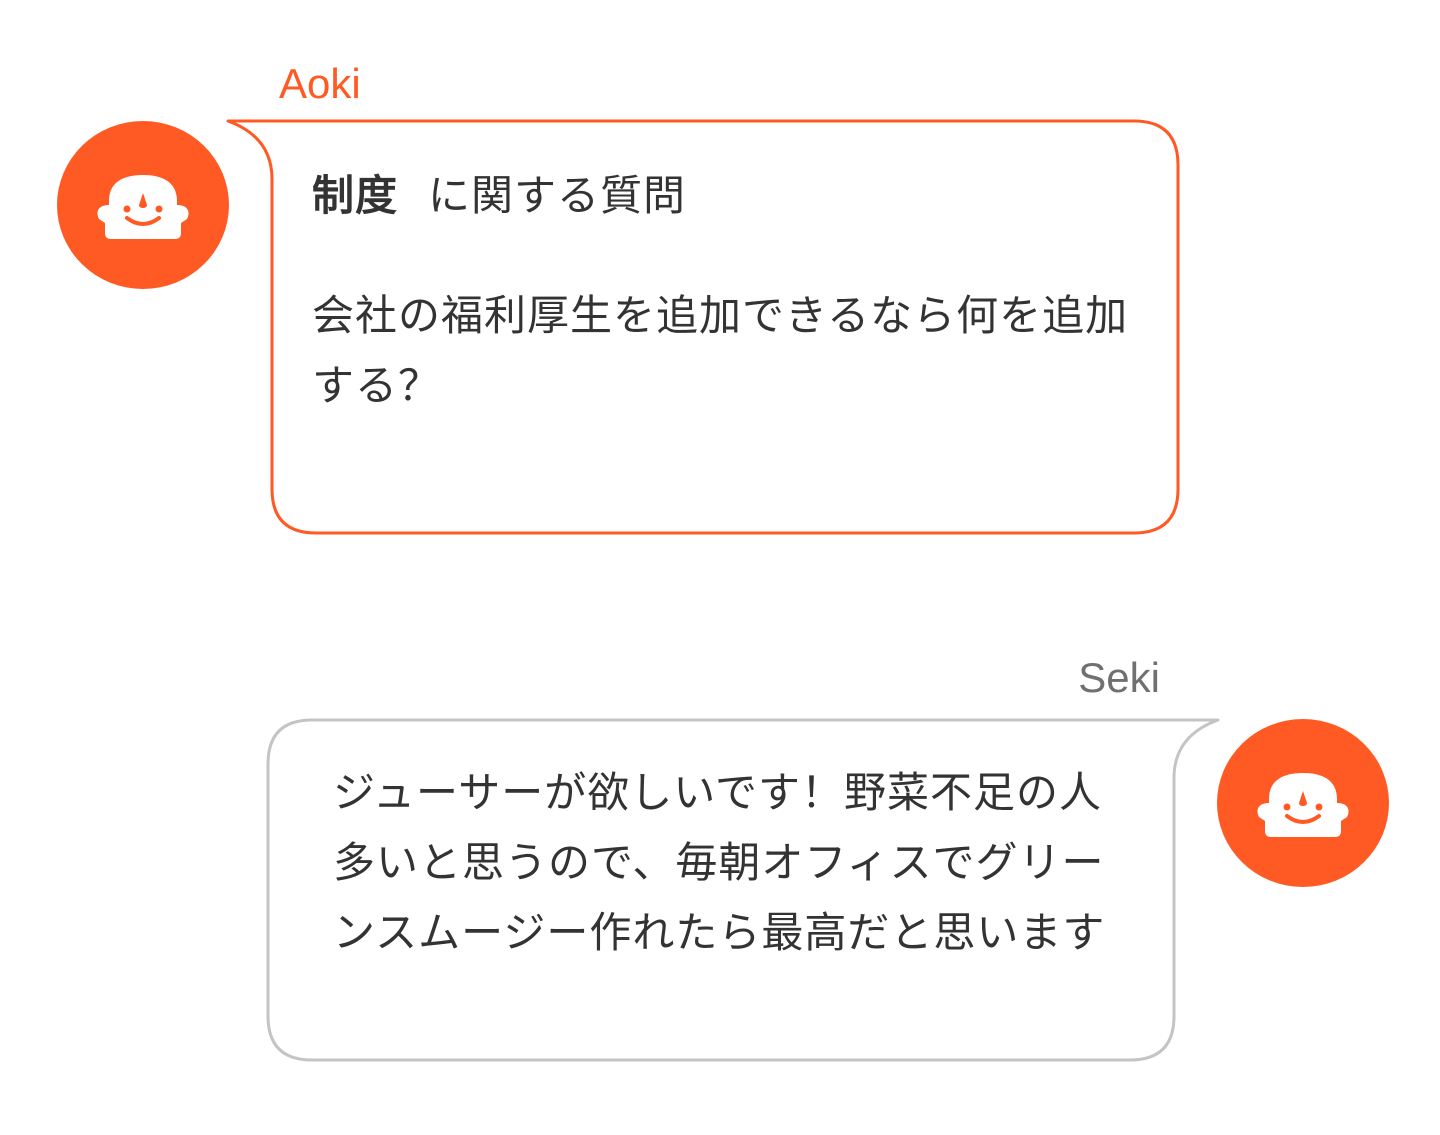 This screenshot has width=1440, height=1135. I want to click on topic-heading: 制度 に関する質問, so click(722, 196).